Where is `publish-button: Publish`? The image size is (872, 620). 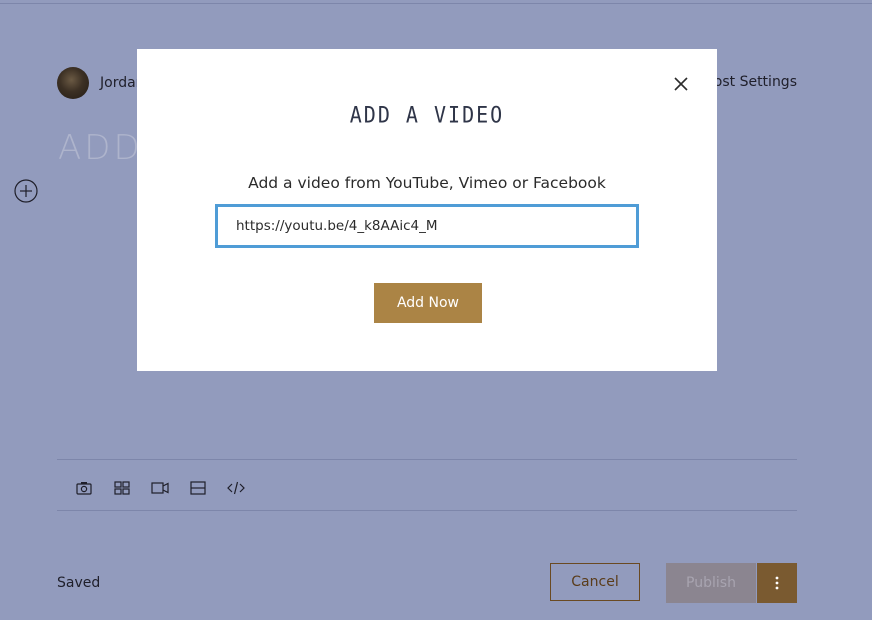
publish-button: Publish is located at coordinates (711, 583).